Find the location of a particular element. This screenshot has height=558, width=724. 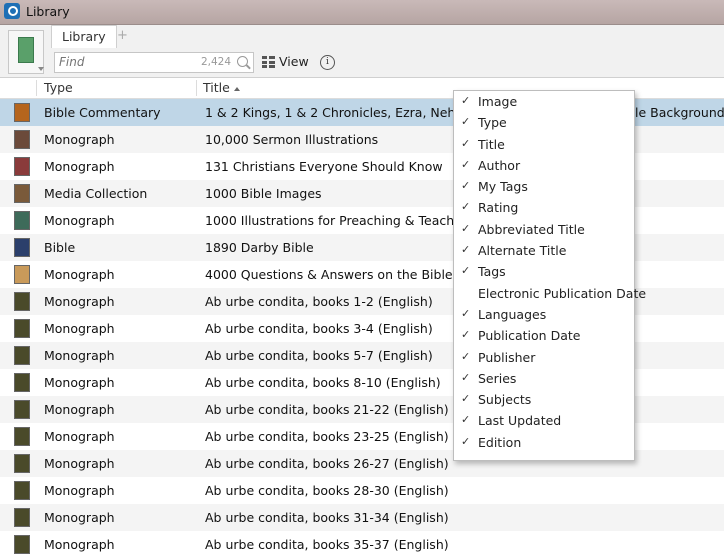

menu-item-label: Abbreviated Title is located at coordinates (531, 229).